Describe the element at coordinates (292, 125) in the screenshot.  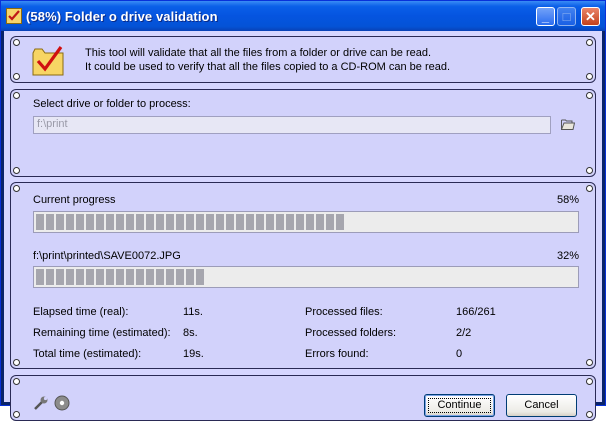
I see `source-path-input: f:\print` at that location.